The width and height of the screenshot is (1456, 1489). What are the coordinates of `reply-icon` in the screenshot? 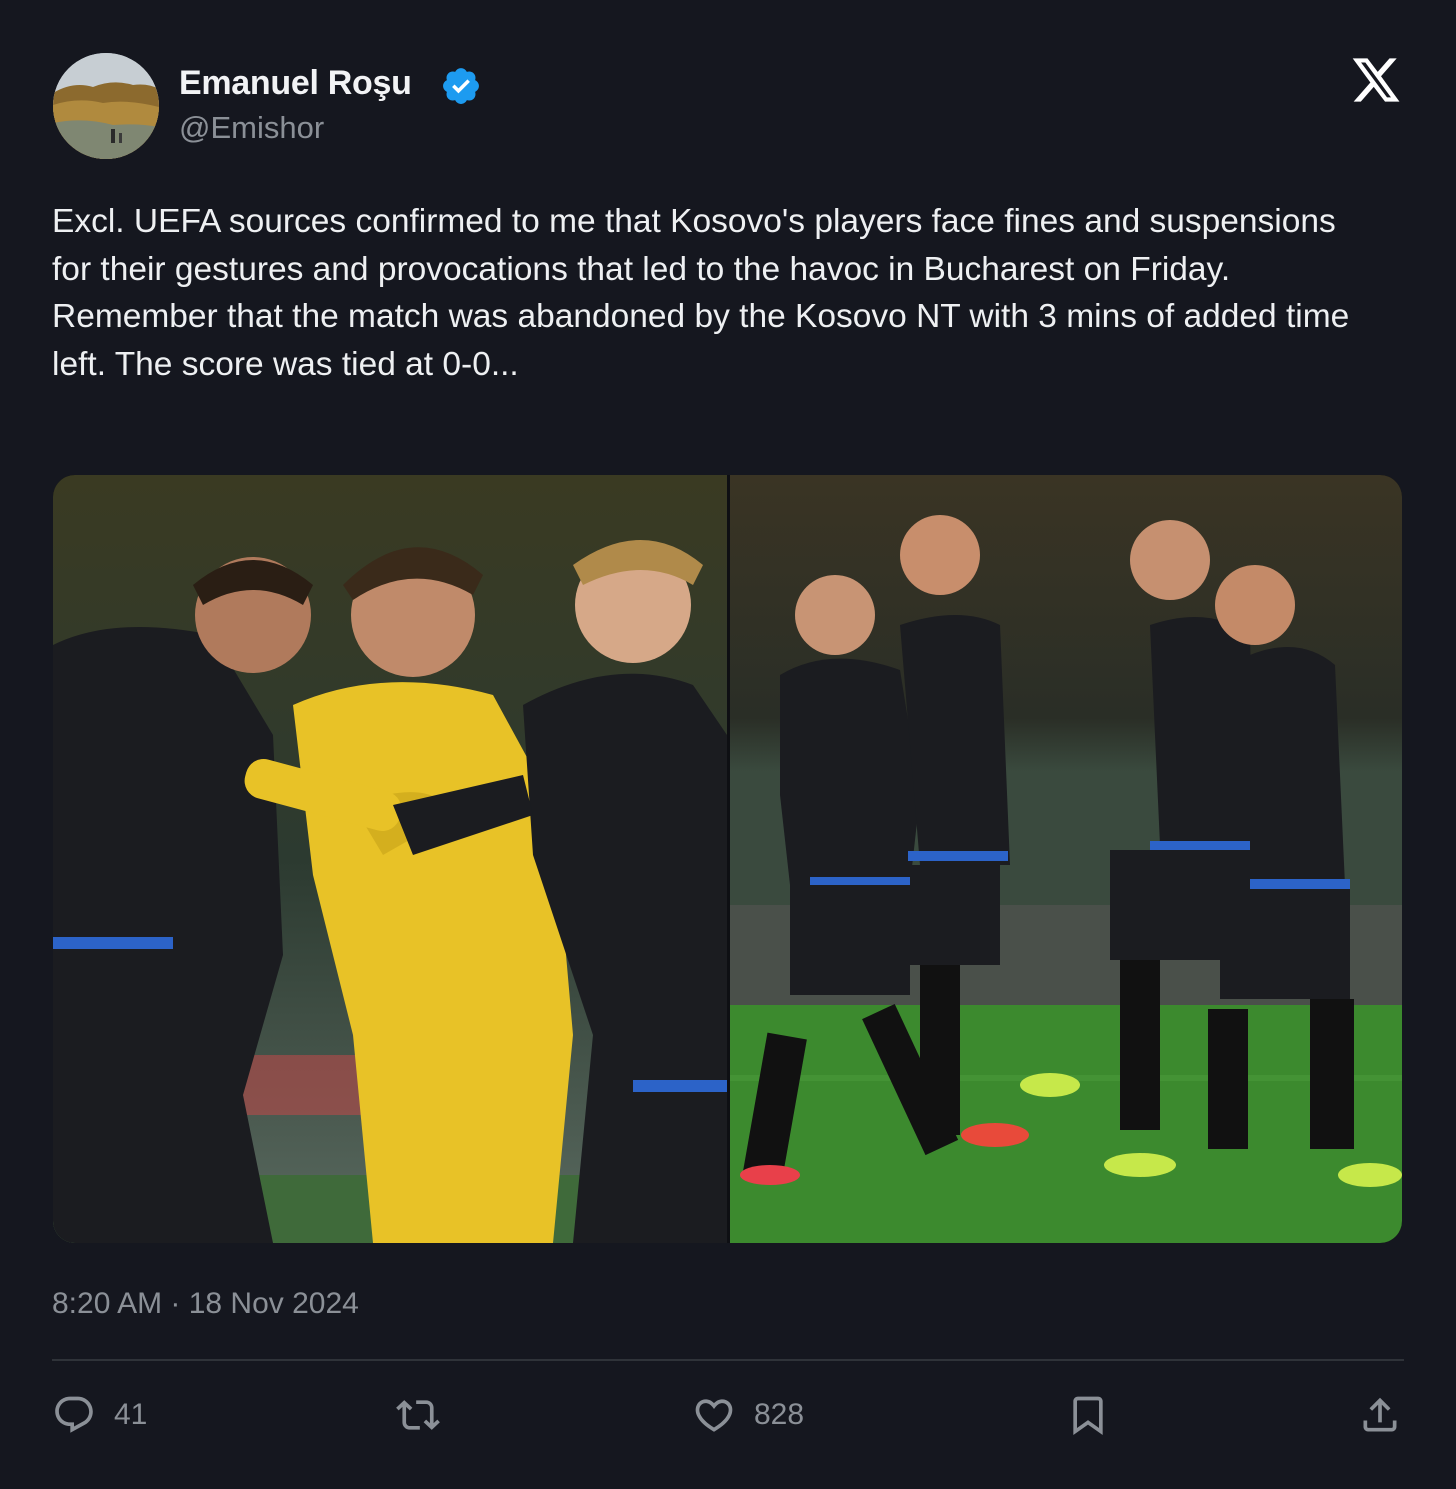 It's located at (74, 1414).